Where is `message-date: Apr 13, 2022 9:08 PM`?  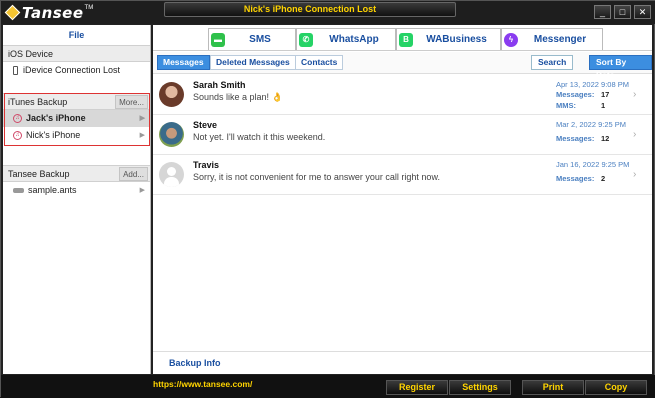 message-date: Apr 13, 2022 9:08 PM is located at coordinates (592, 84).